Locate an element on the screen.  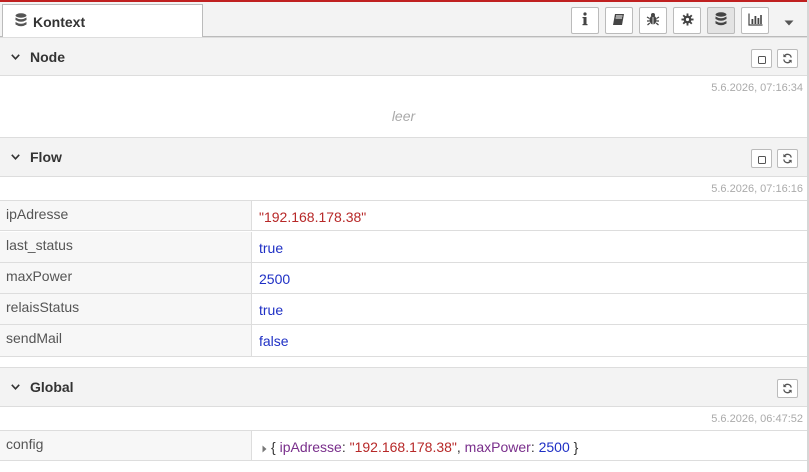
context-key: relaisStatus is located at coordinates (126, 309).